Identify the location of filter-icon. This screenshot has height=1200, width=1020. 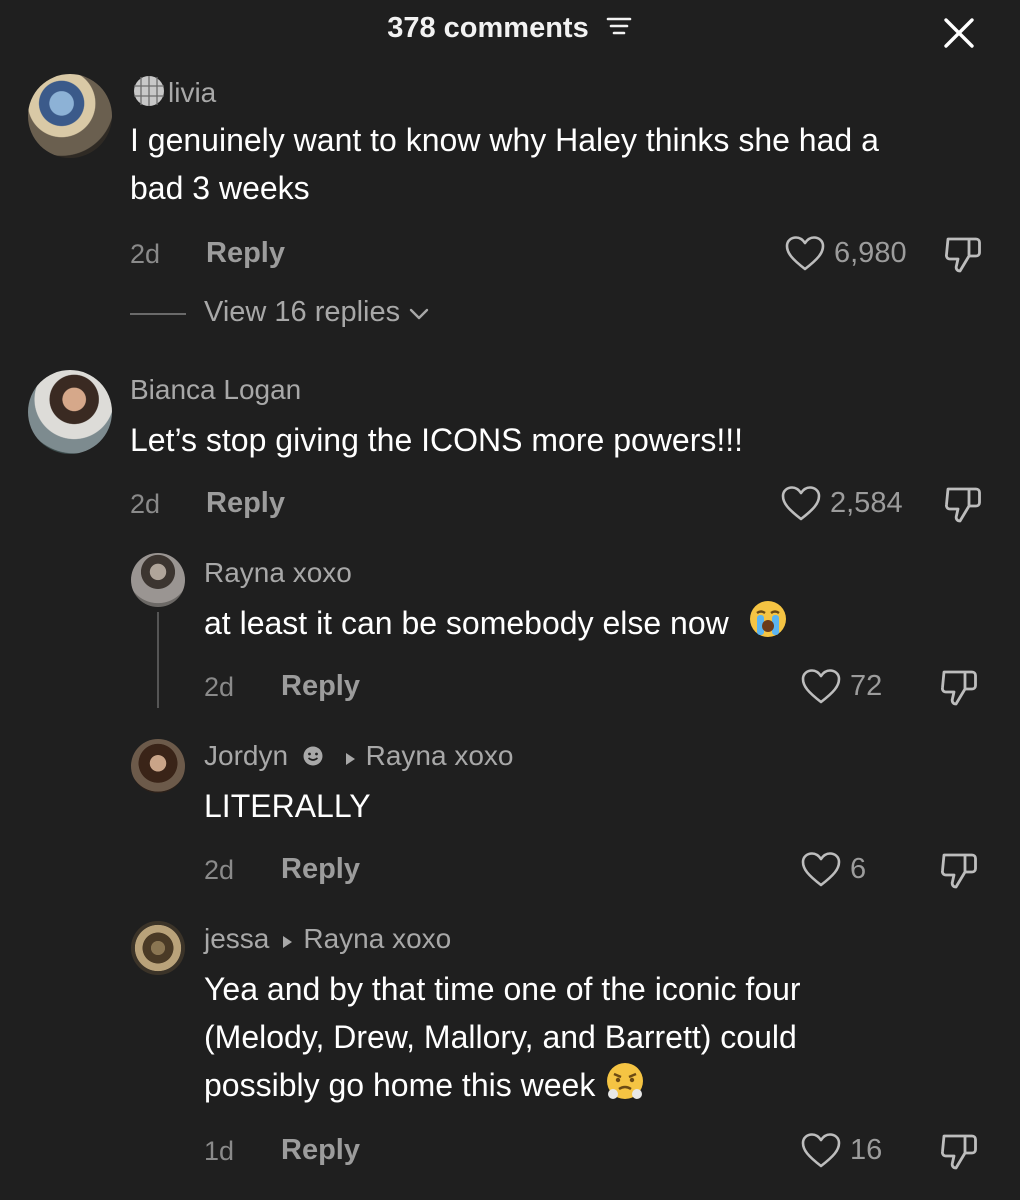
(619, 29).